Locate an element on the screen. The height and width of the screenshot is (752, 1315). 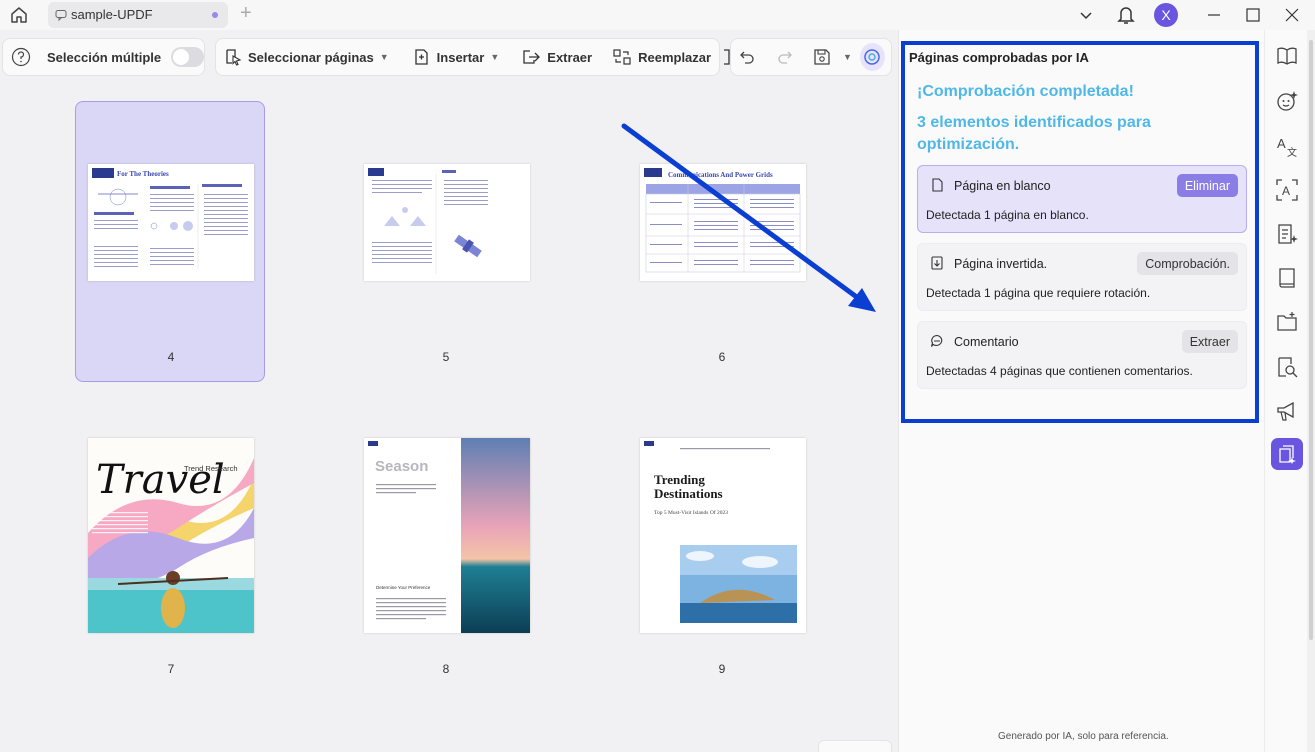
page-title: For The Theories is located at coordinates (143, 174).